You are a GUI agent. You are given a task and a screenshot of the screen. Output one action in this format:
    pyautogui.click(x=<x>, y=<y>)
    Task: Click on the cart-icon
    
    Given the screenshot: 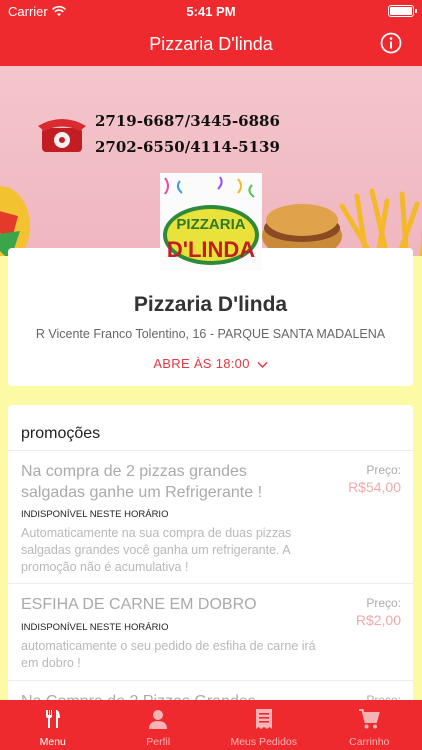 What is the action you would take?
    pyautogui.click(x=370, y=719)
    